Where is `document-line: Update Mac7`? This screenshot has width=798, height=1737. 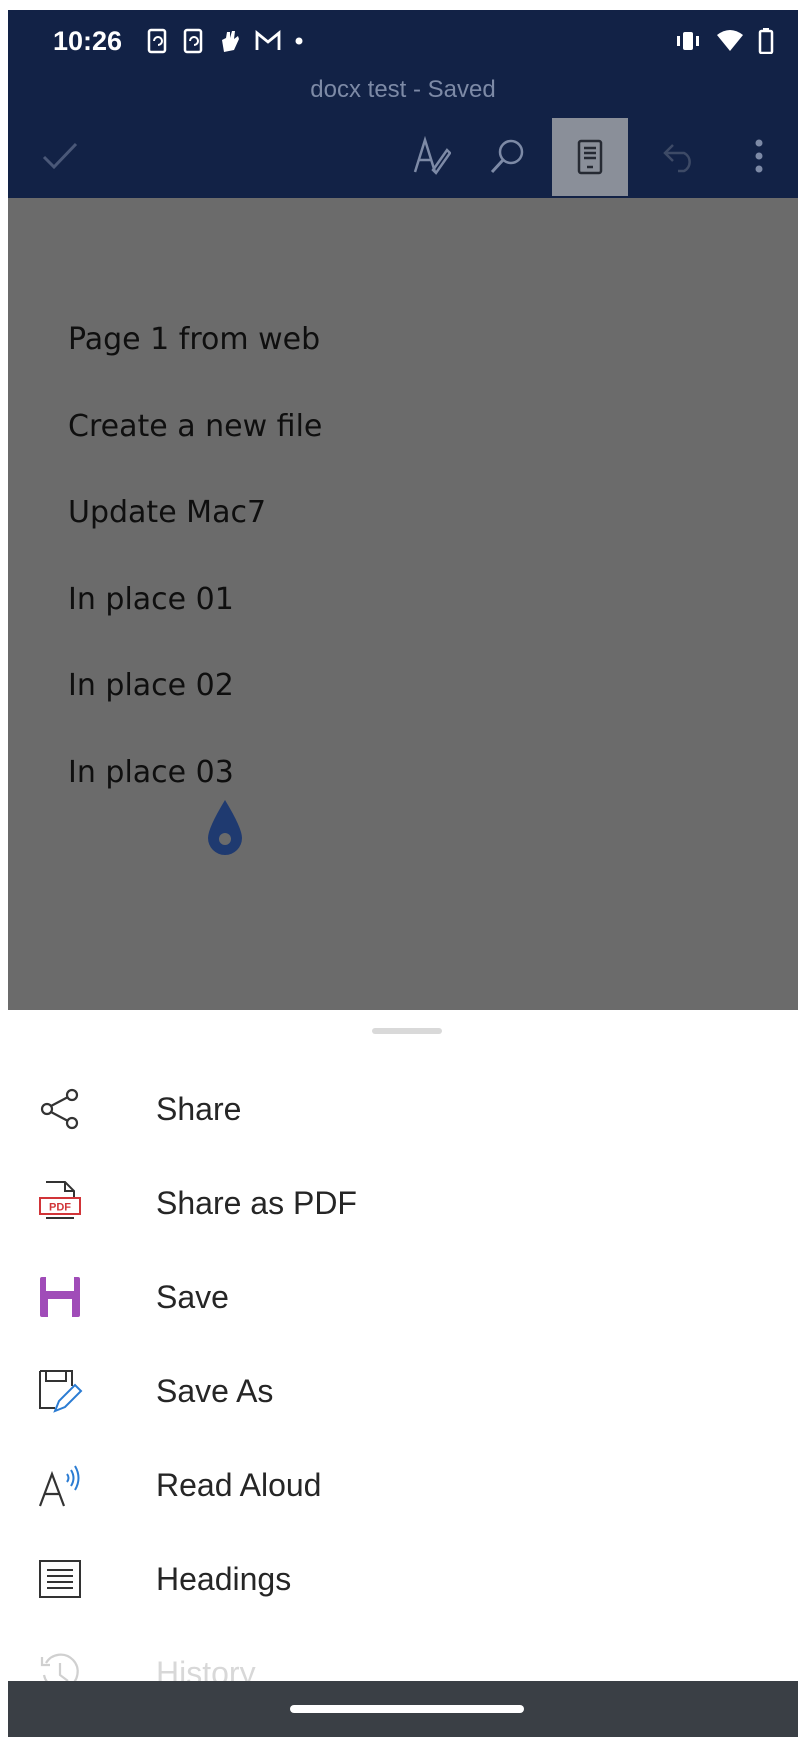
document-line: Update Mac7 is located at coordinates (167, 512).